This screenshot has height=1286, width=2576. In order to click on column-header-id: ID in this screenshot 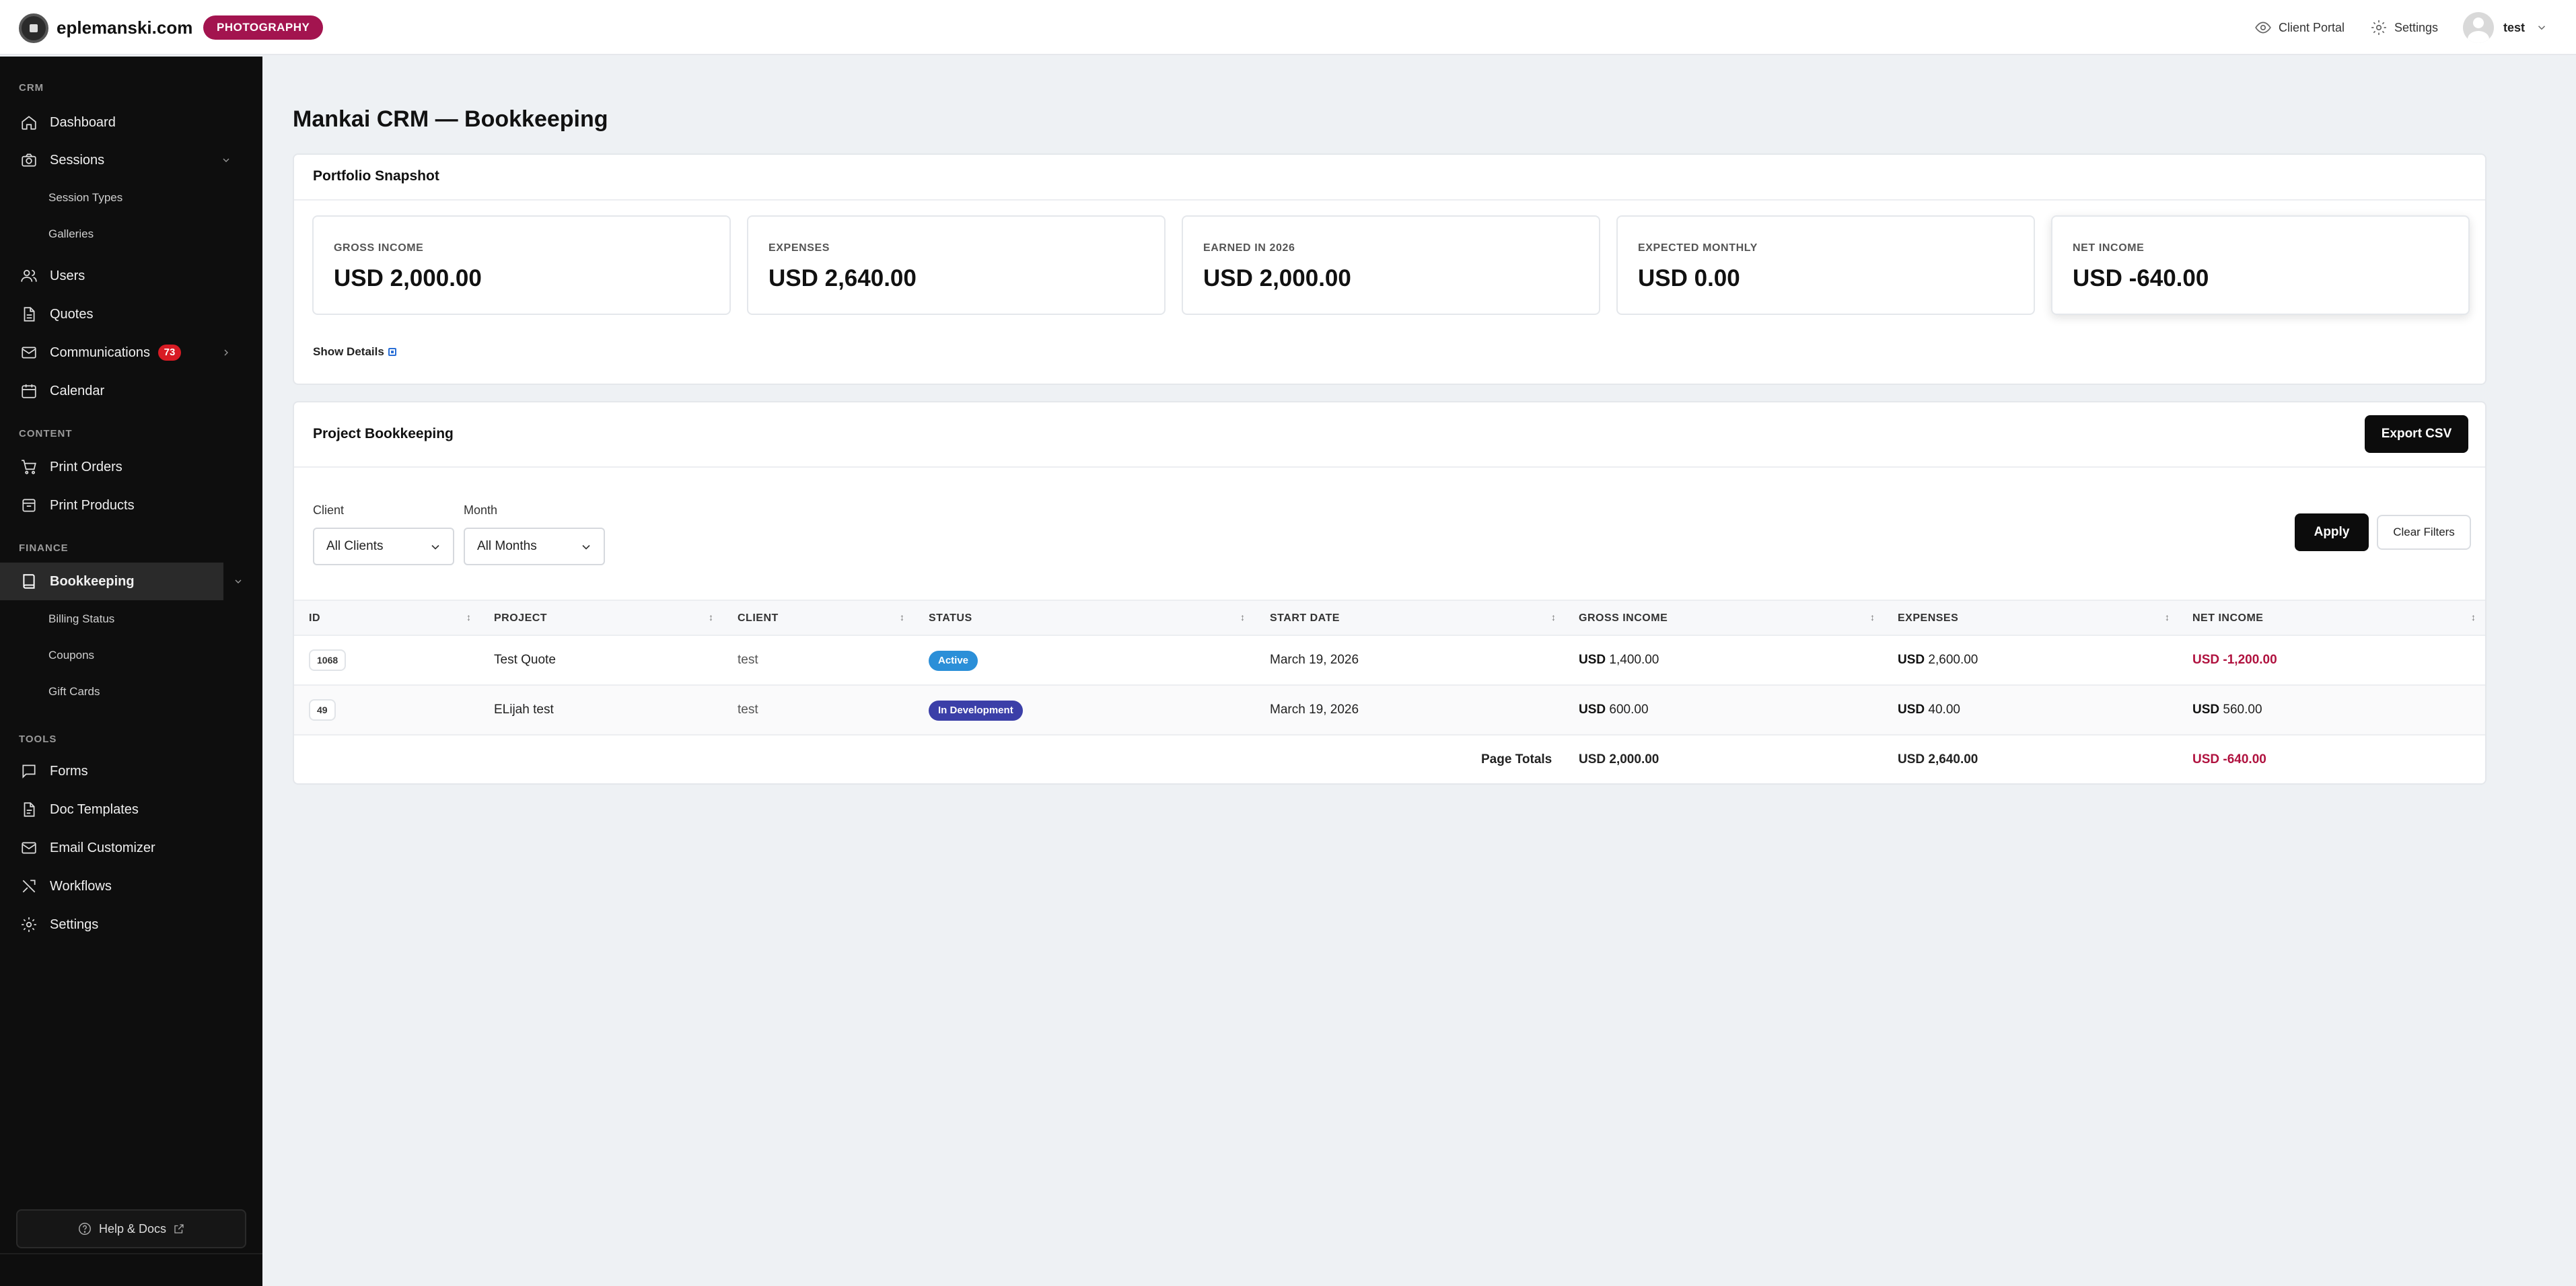, I will do `click(314, 618)`.